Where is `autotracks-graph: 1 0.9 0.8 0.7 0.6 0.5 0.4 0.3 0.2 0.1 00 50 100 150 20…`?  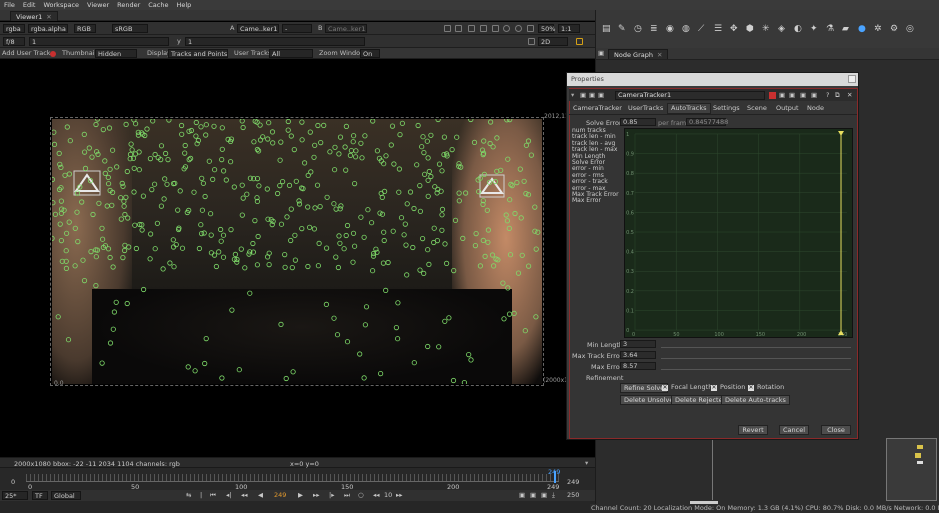 autotracks-graph: 1 0.9 0.8 0.7 0.6 0.5 0.4 0.3 0.2 0.1 00 50 100 150 20… is located at coordinates (738, 233).